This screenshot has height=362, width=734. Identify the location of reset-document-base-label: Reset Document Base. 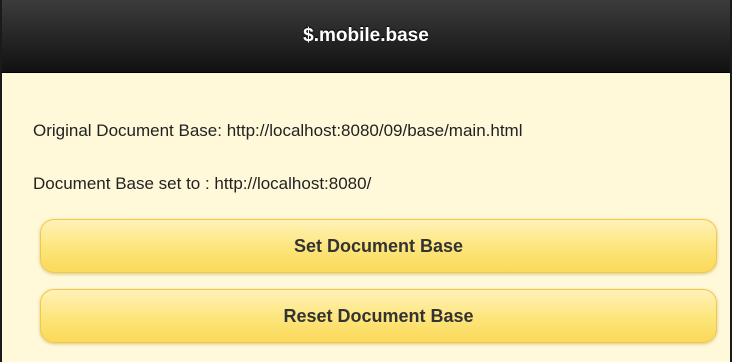
(378, 315).